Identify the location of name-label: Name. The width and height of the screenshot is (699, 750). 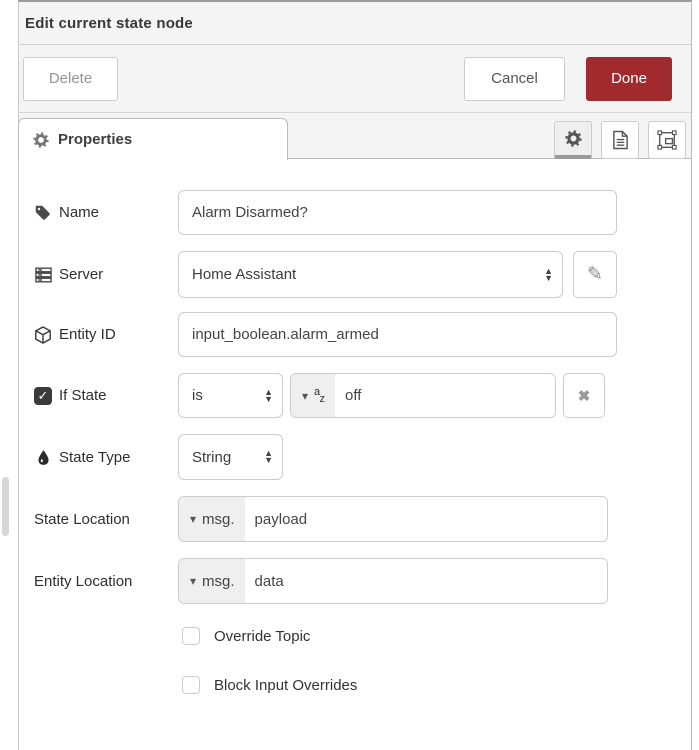
(106, 212).